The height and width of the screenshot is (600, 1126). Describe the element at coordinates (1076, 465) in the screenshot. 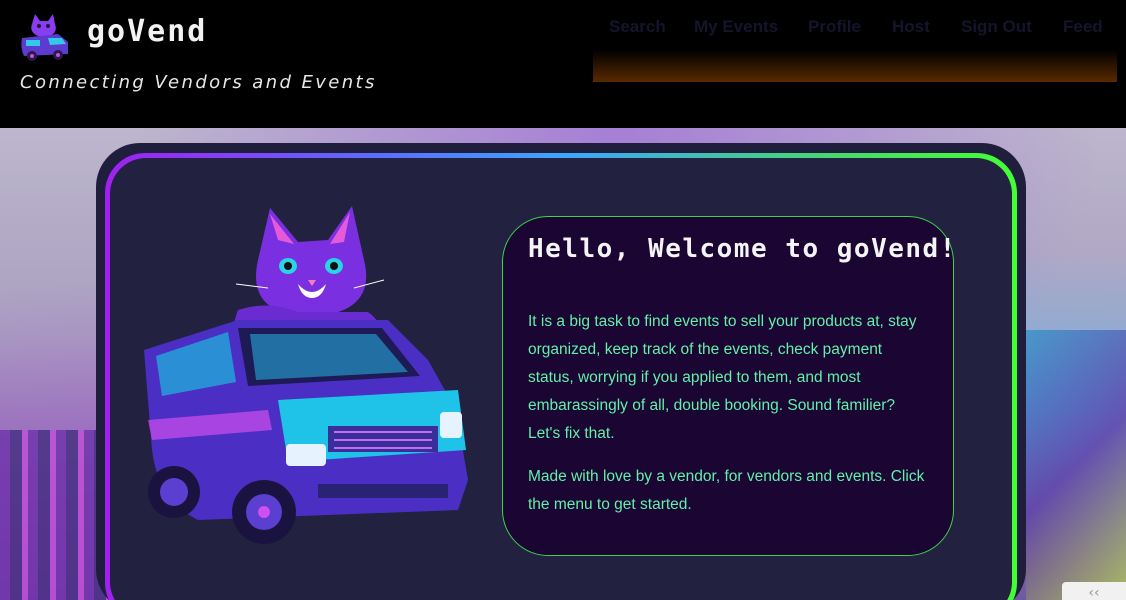

I see `background-decor-right` at that location.